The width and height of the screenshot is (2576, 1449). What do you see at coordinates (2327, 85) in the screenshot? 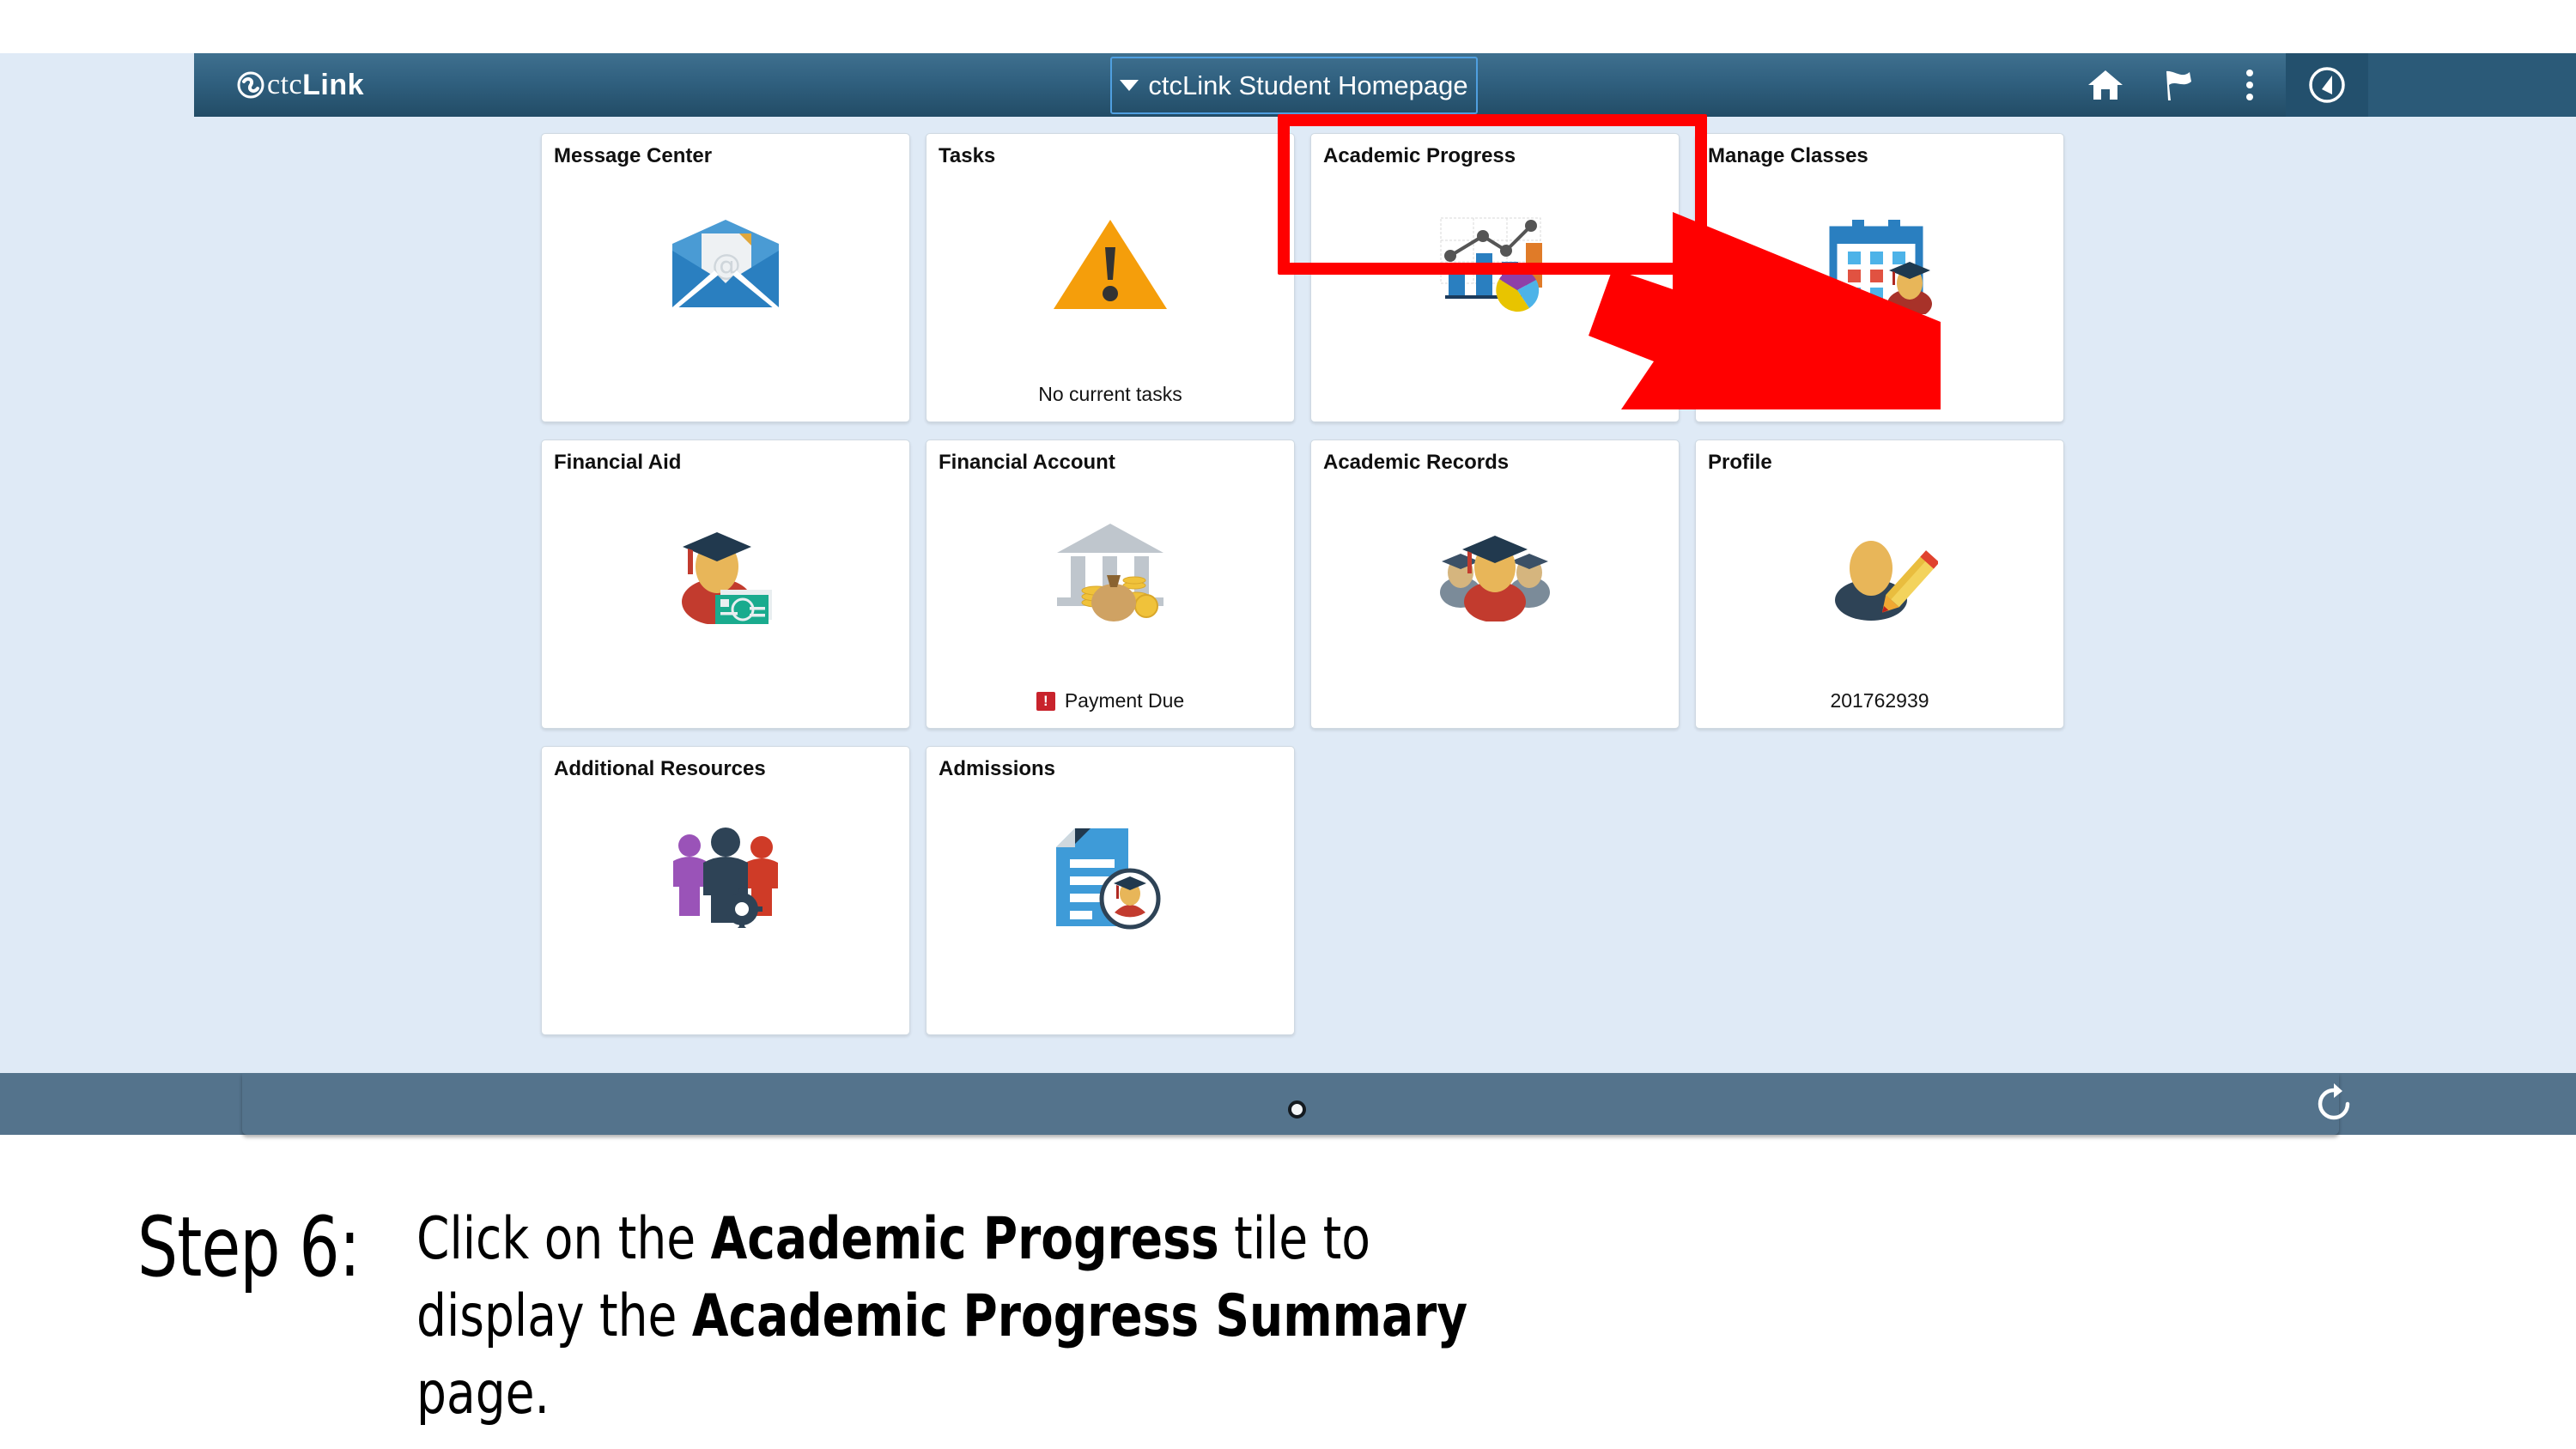
I see `navbar-compass-icon` at bounding box center [2327, 85].